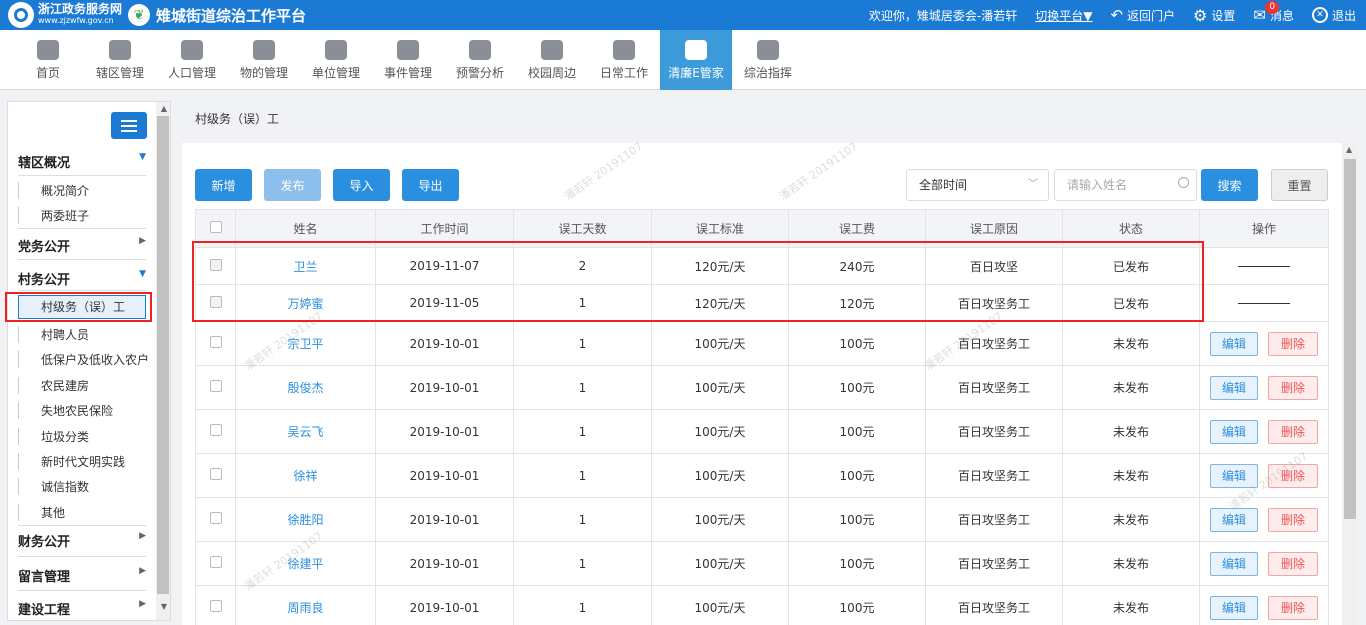 This screenshot has height=625, width=1366. Describe the element at coordinates (82, 334) in the screenshot. I see `sidebar-item-hired: 村聘人员` at that location.